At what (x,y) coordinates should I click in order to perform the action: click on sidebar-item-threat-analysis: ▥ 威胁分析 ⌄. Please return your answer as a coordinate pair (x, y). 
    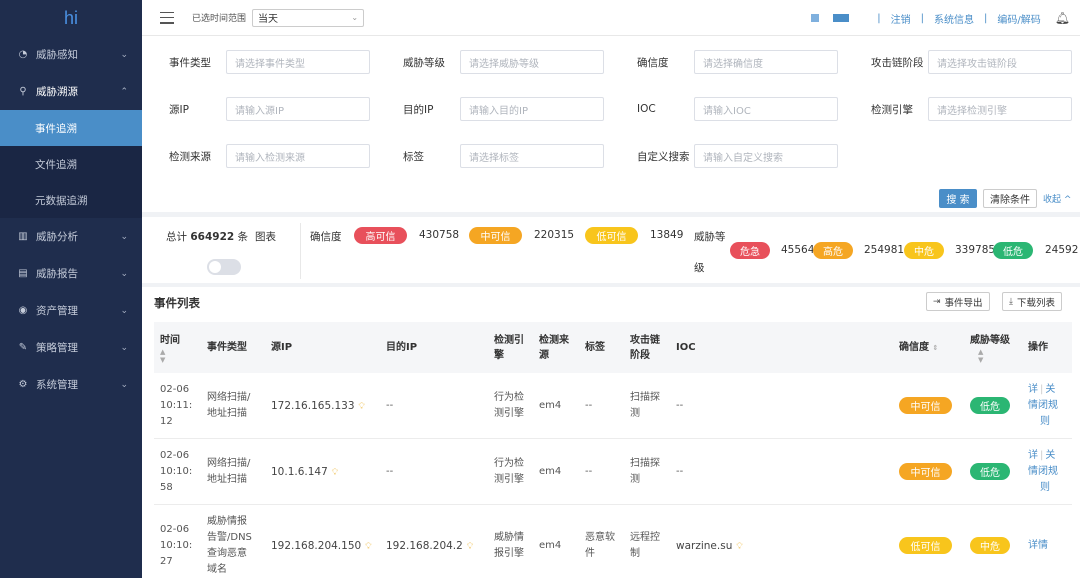
    Looking at the image, I should click on (71, 236).